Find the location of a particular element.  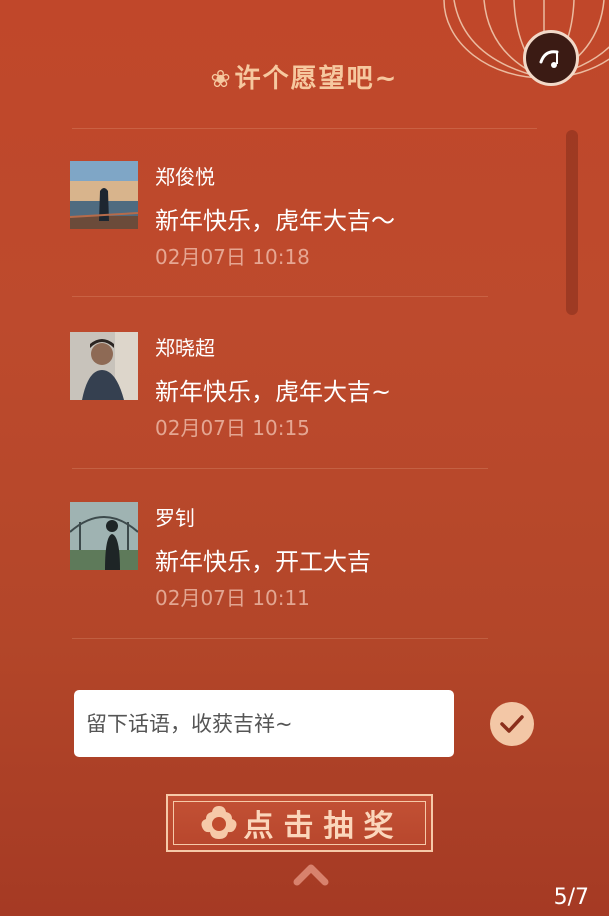

wish-message: 新年快乐，虎年大吉~ is located at coordinates (273, 392).